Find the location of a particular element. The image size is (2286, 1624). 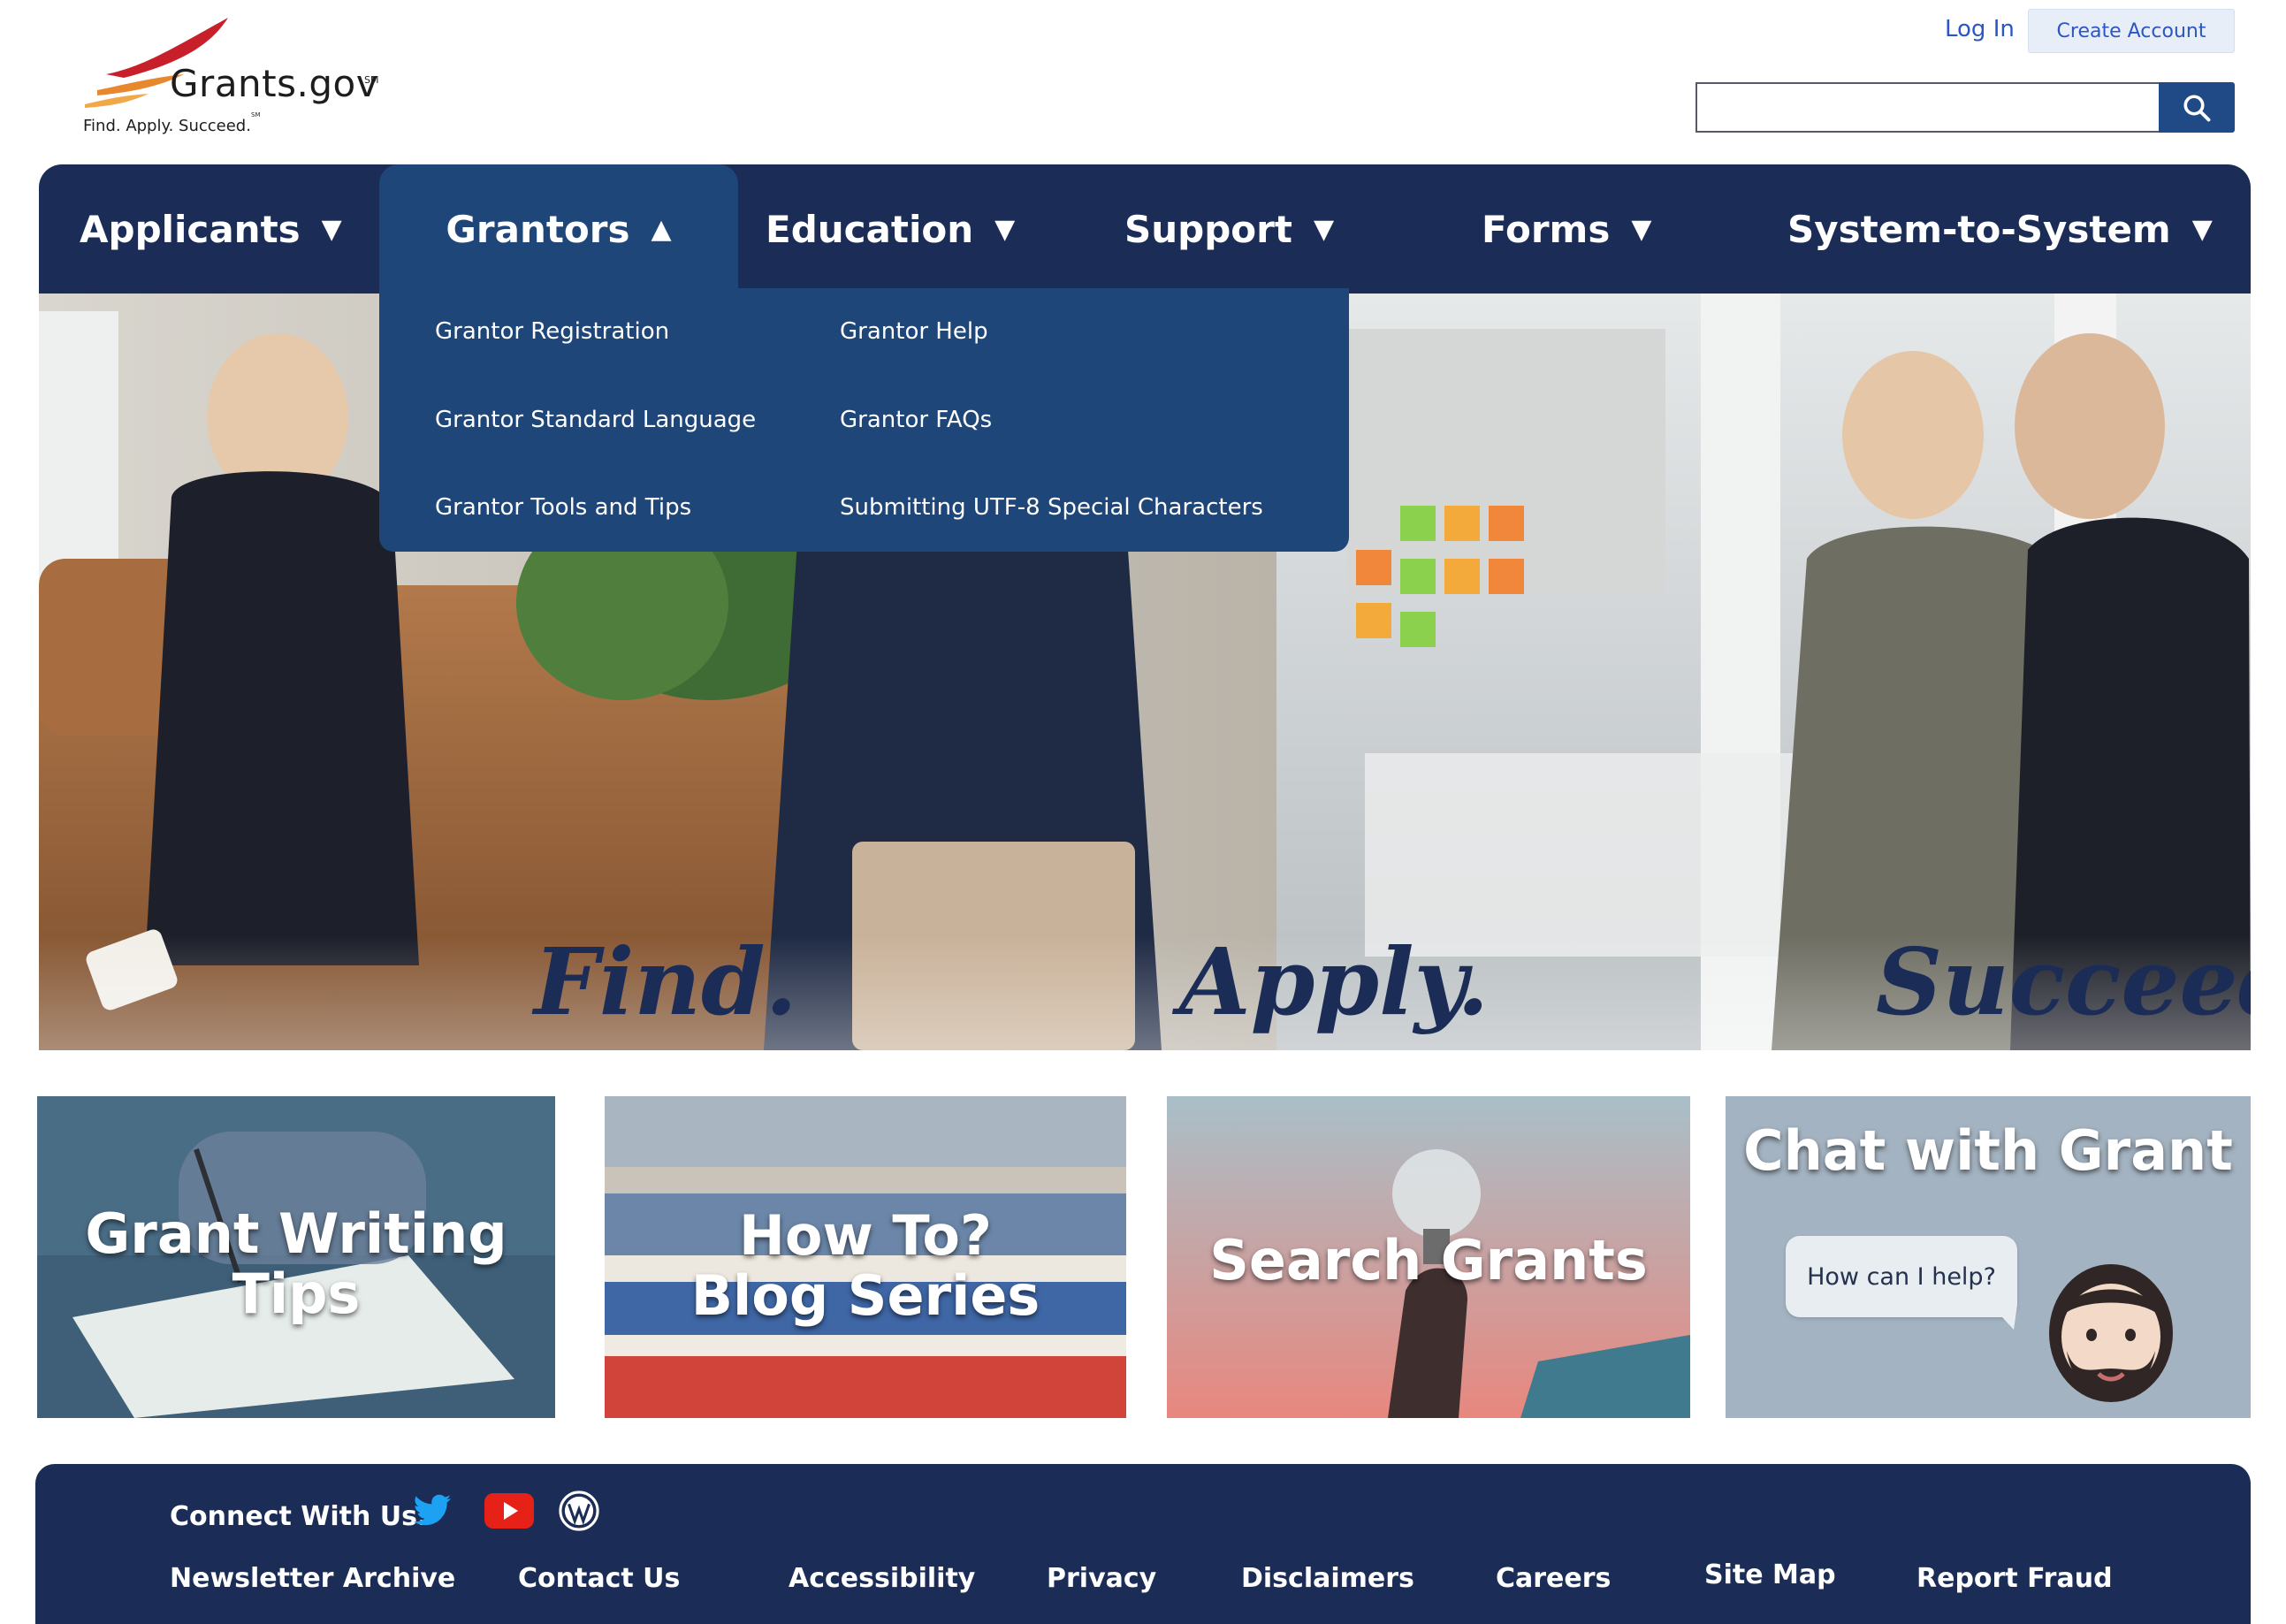

nav-forms: Forms ▼ is located at coordinates (1566, 229).